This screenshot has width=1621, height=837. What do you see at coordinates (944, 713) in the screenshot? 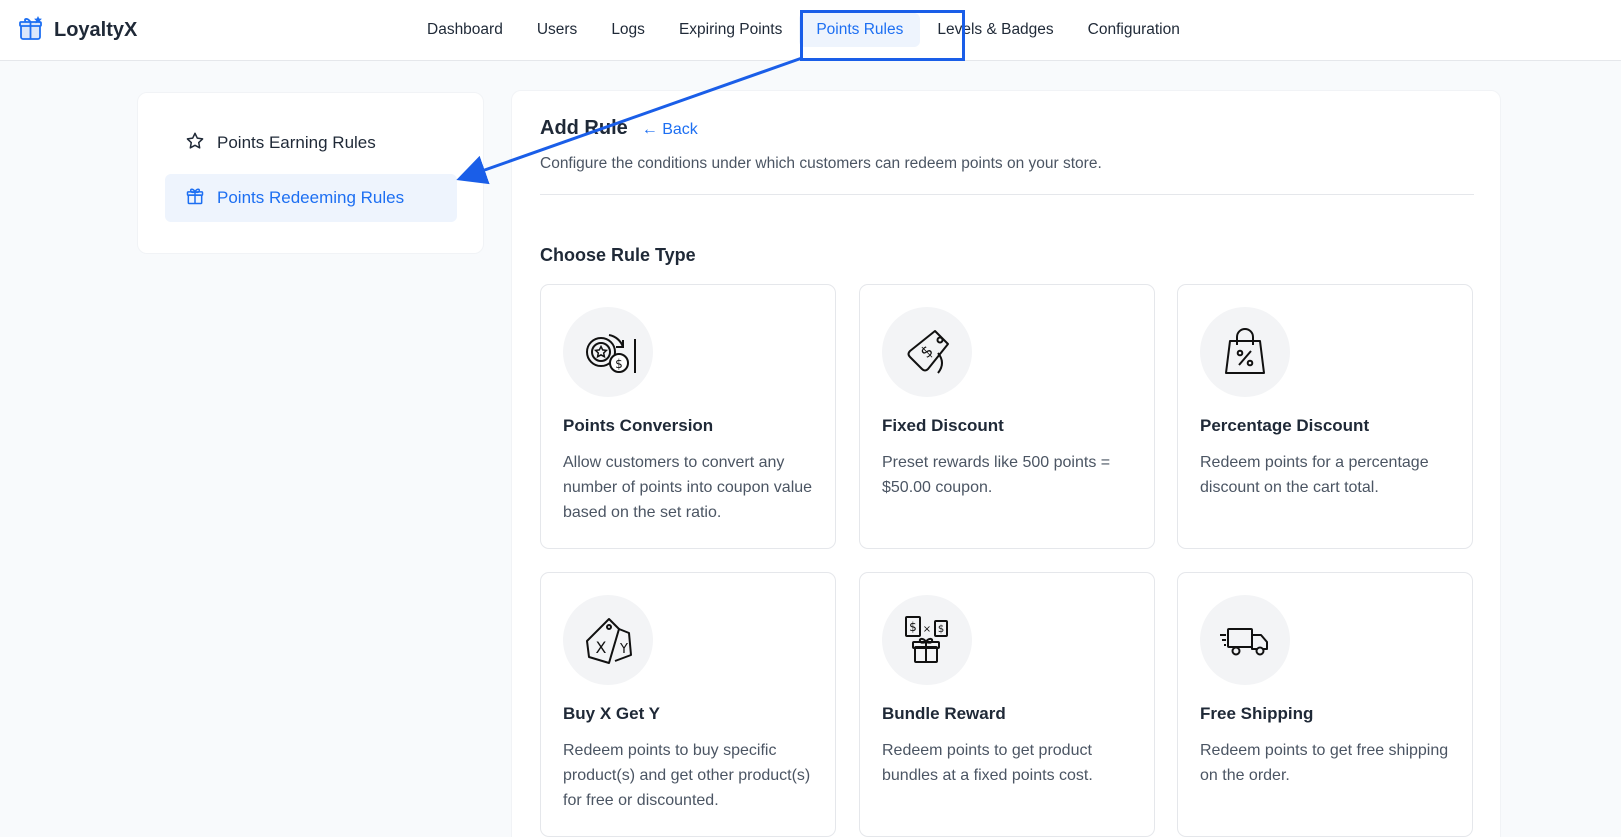
I see `card-title: Bundle Reward` at bounding box center [944, 713].